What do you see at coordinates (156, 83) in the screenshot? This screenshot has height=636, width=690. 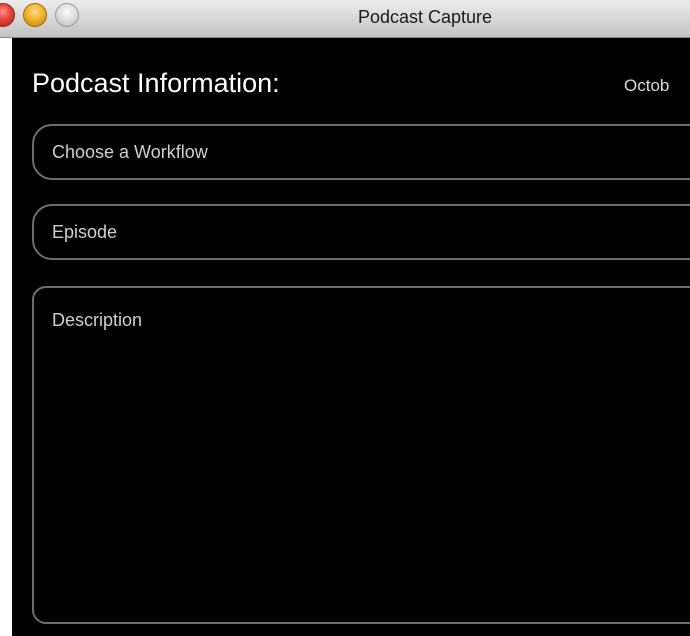 I see `podcast-information-heading: Podcast Information:` at bounding box center [156, 83].